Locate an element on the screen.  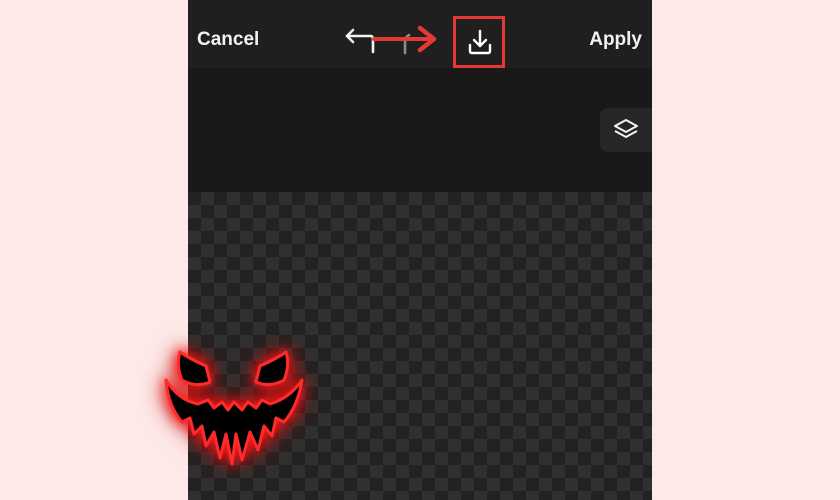
top-toolbar: Cancel Apply is located at coordinates (420, 34).